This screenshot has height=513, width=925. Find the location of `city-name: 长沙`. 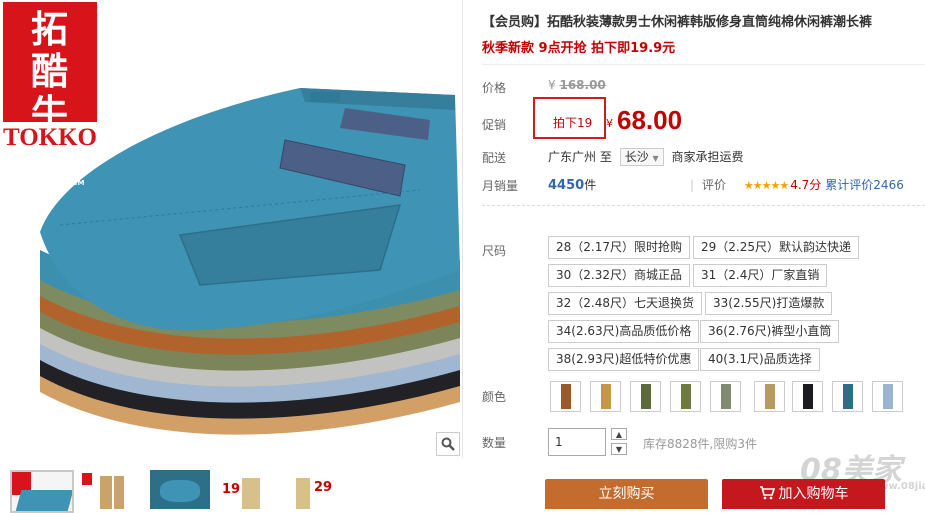

city-name: 长沙 is located at coordinates (636, 157).